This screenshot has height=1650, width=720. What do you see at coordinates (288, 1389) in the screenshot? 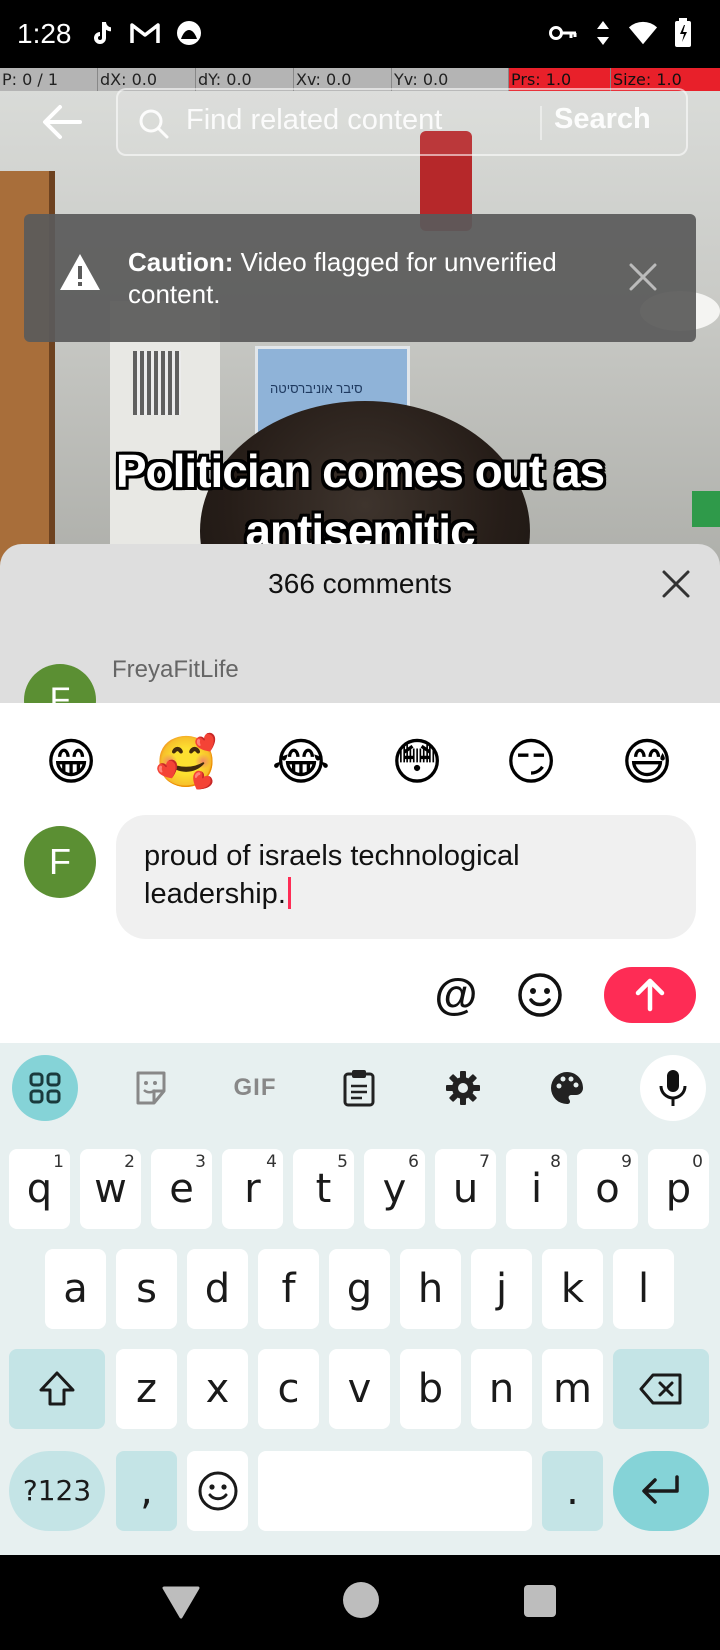
I see `key-c: c` at bounding box center [288, 1389].